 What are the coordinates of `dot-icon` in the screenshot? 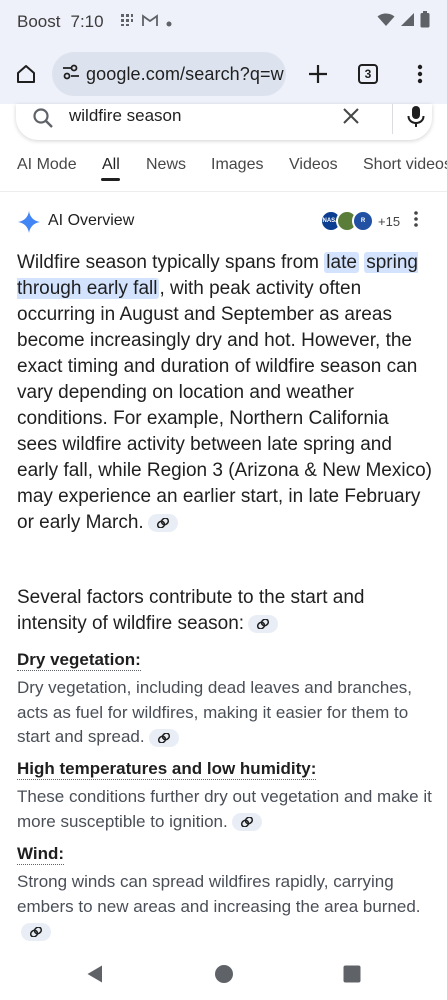 It's located at (169, 22).